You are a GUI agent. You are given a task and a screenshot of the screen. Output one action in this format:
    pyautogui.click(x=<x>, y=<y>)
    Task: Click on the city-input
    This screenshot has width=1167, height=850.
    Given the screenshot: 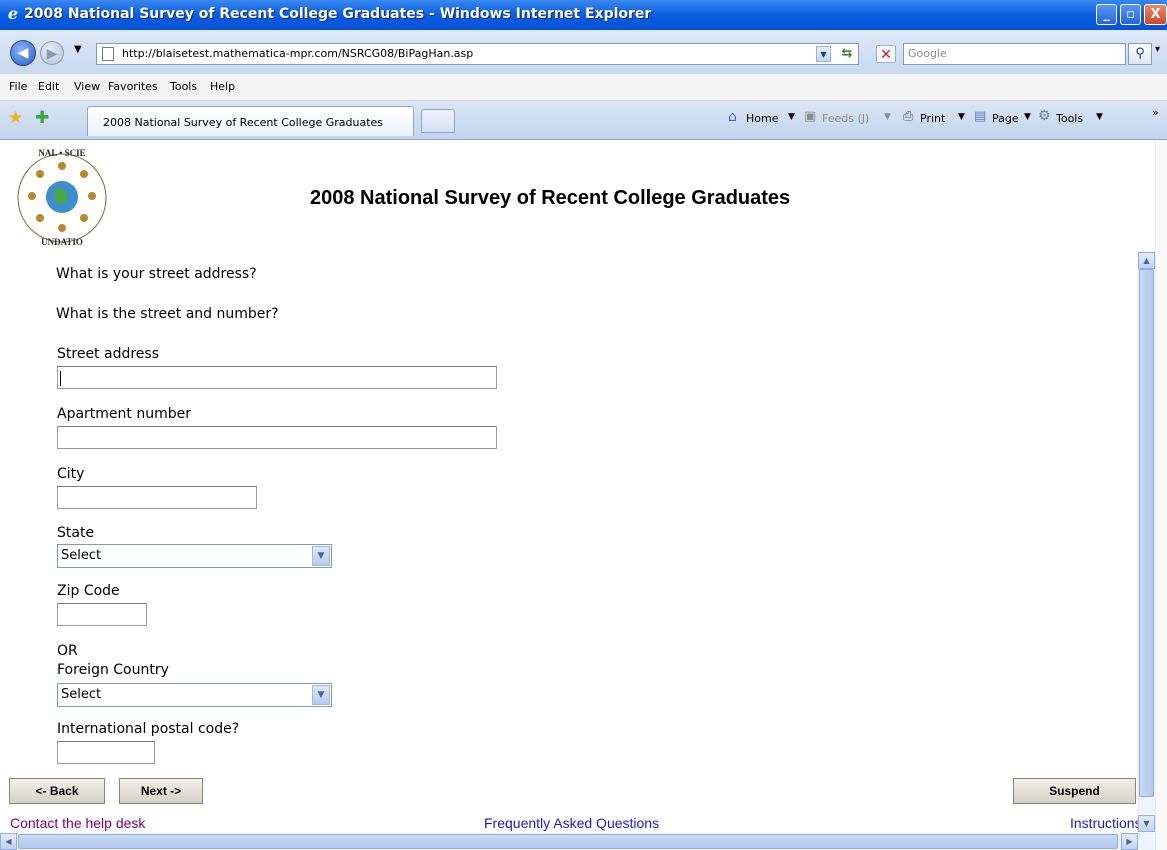 What is the action you would take?
    pyautogui.click(x=157, y=497)
    